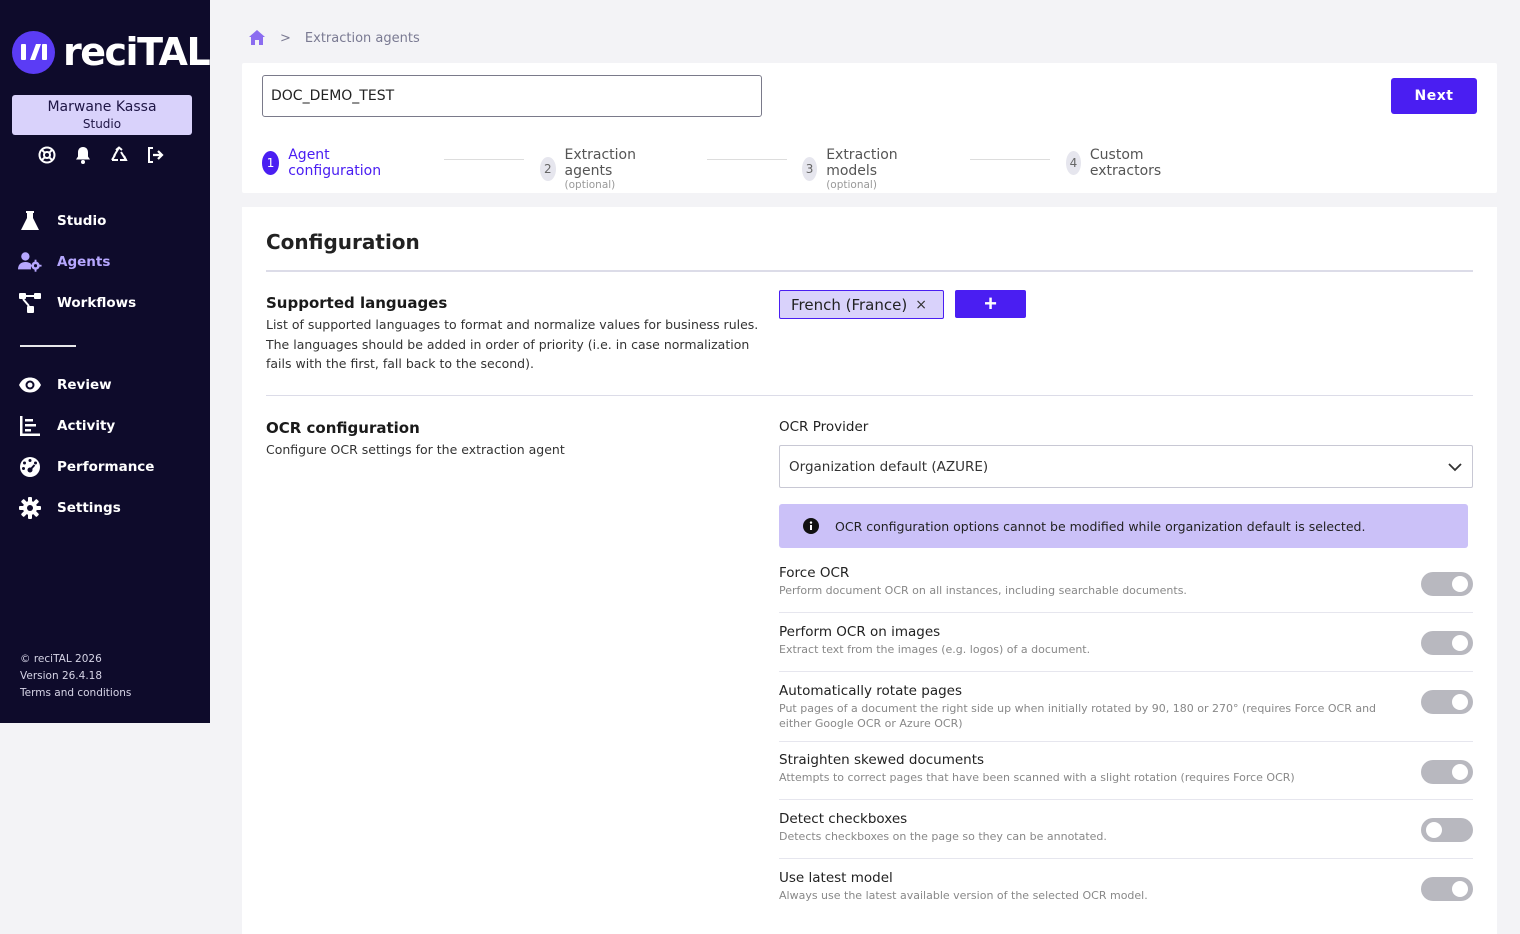 This screenshot has height=934, width=1520. What do you see at coordinates (335, 163) in the screenshot?
I see `step-label: Agent configuration` at bounding box center [335, 163].